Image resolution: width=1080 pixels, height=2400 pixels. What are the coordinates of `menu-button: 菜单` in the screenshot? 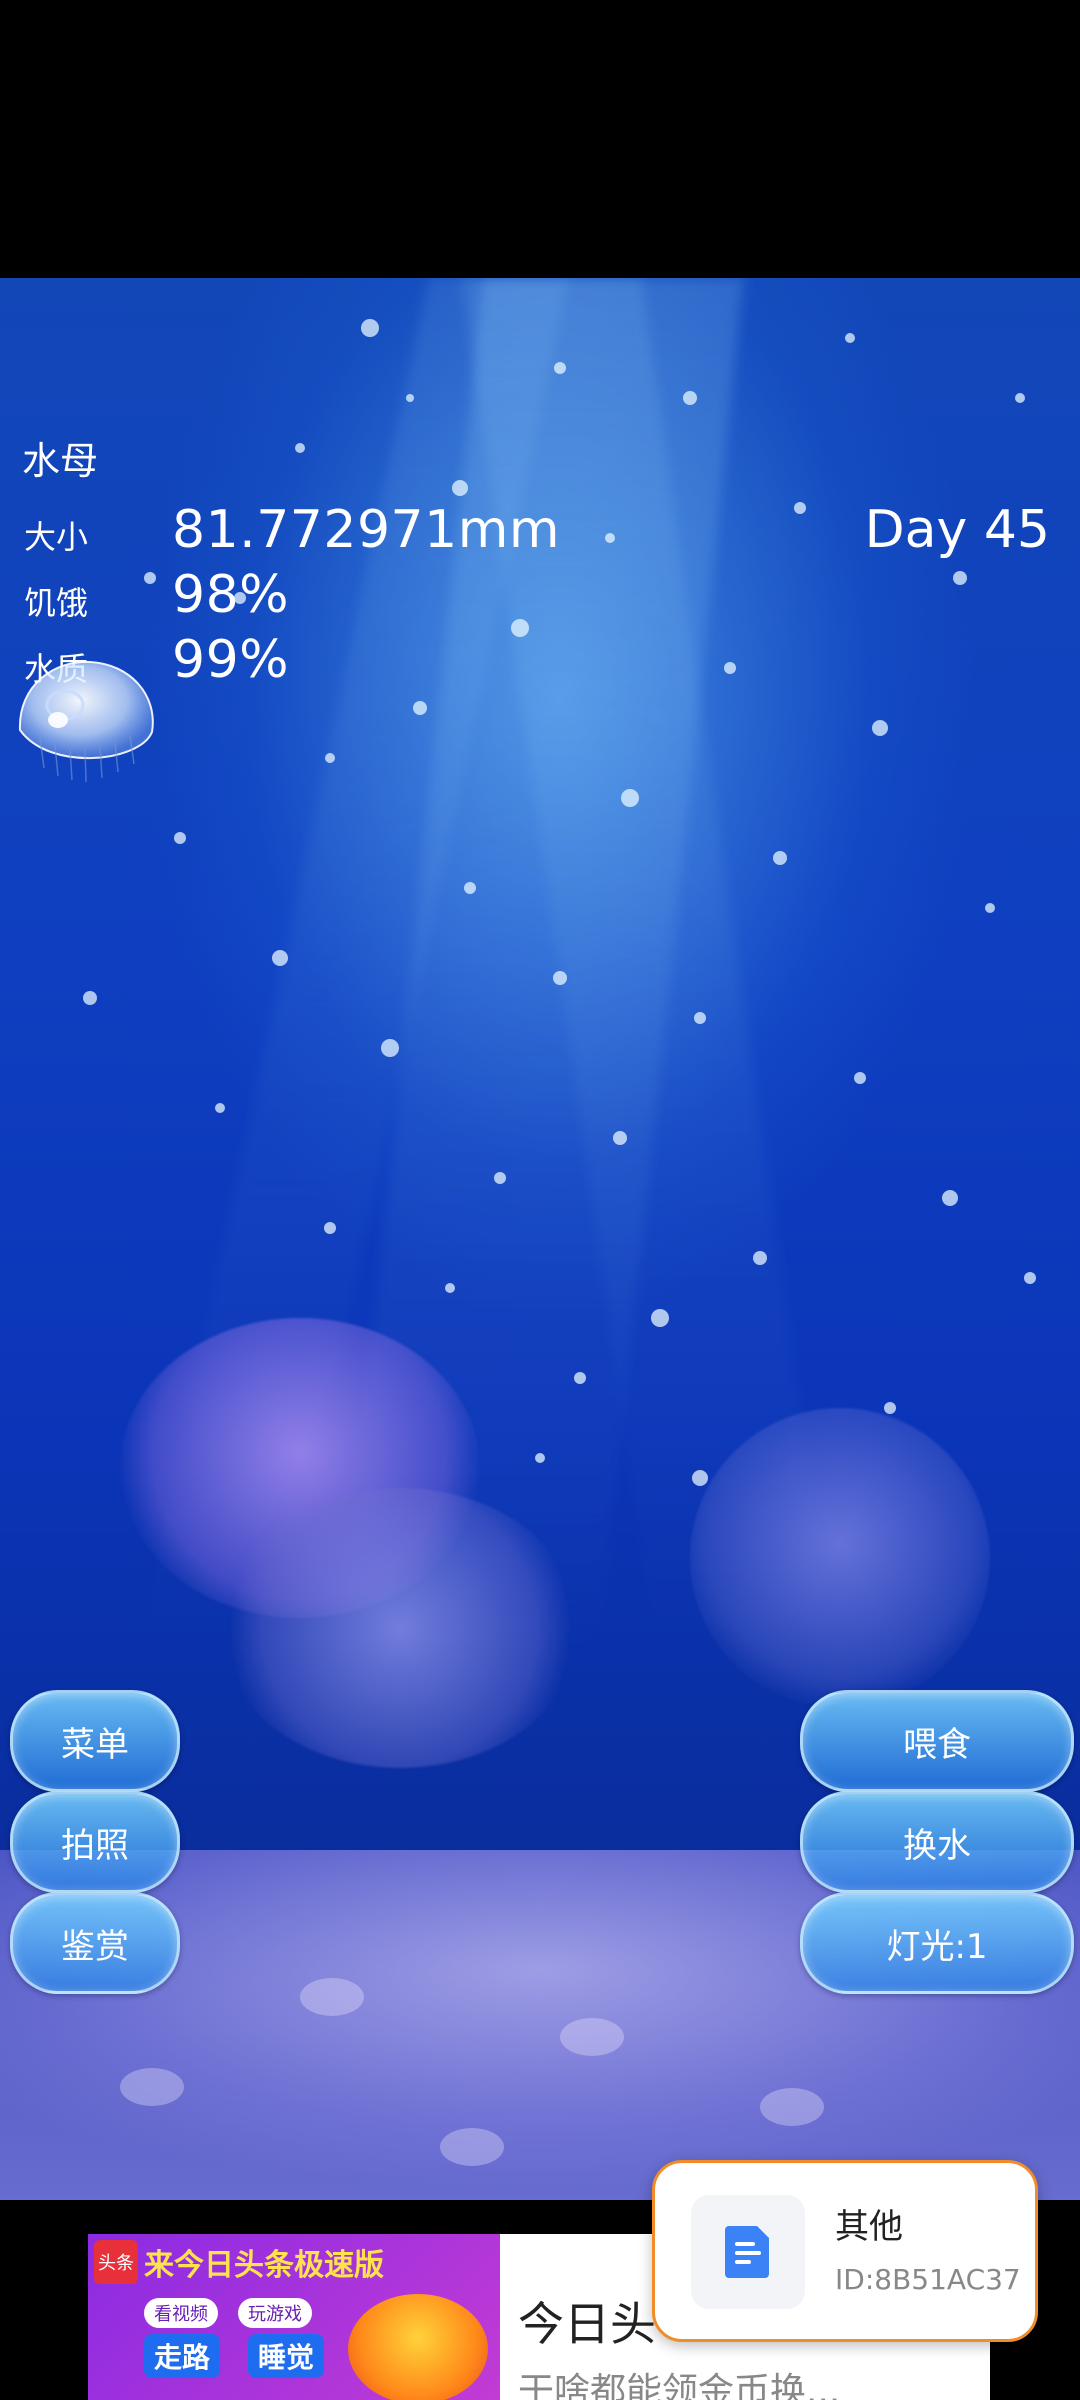 It's located at (95, 1741).